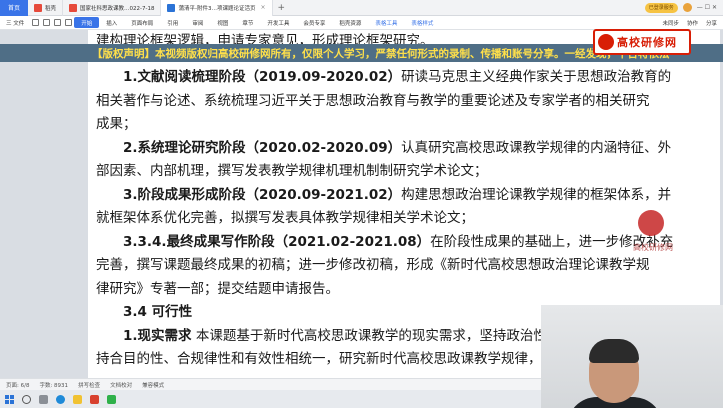  I want to click on ribbon-tab-layout: 页面布局, so click(142, 23).